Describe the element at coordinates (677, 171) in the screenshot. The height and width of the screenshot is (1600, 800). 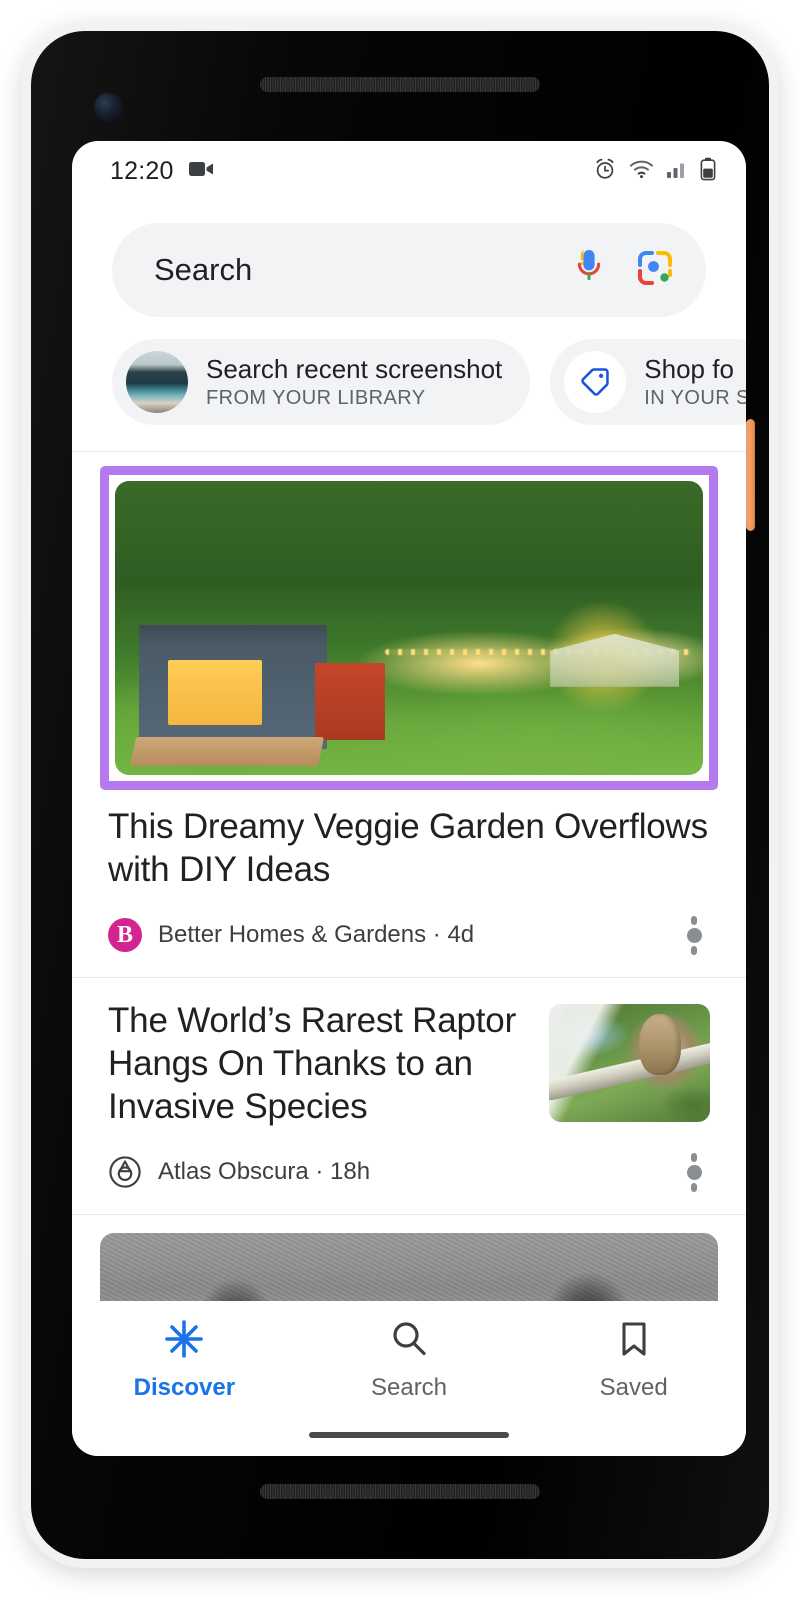
I see `cellular-signal-icon` at that location.